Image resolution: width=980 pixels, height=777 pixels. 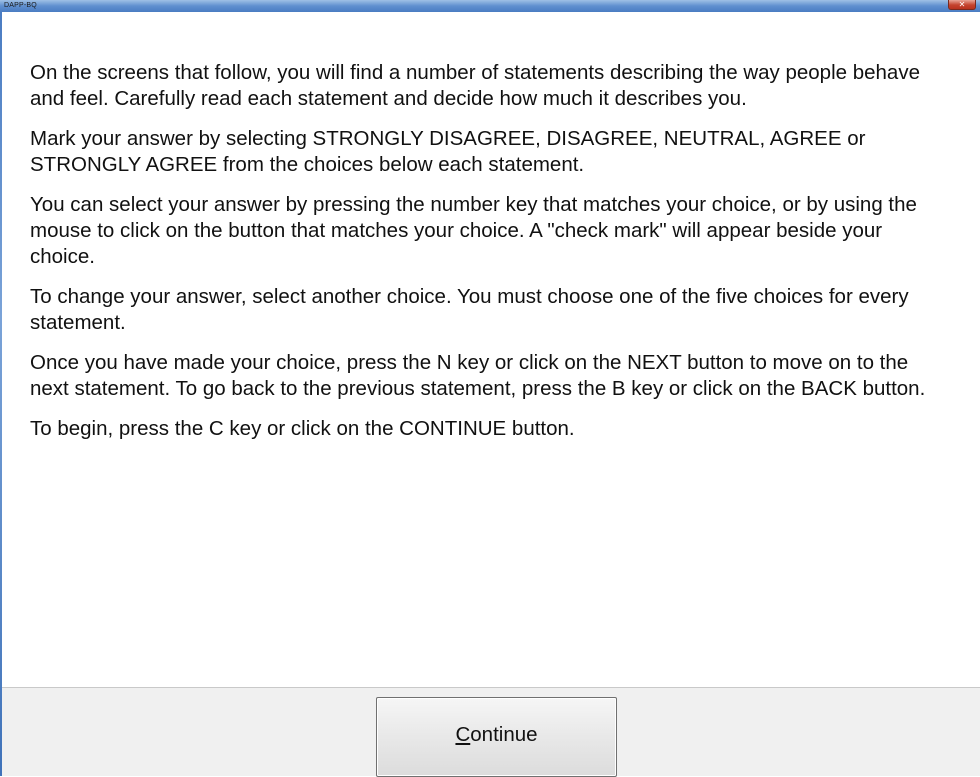 I want to click on close-button: ✕, so click(x=962, y=5).